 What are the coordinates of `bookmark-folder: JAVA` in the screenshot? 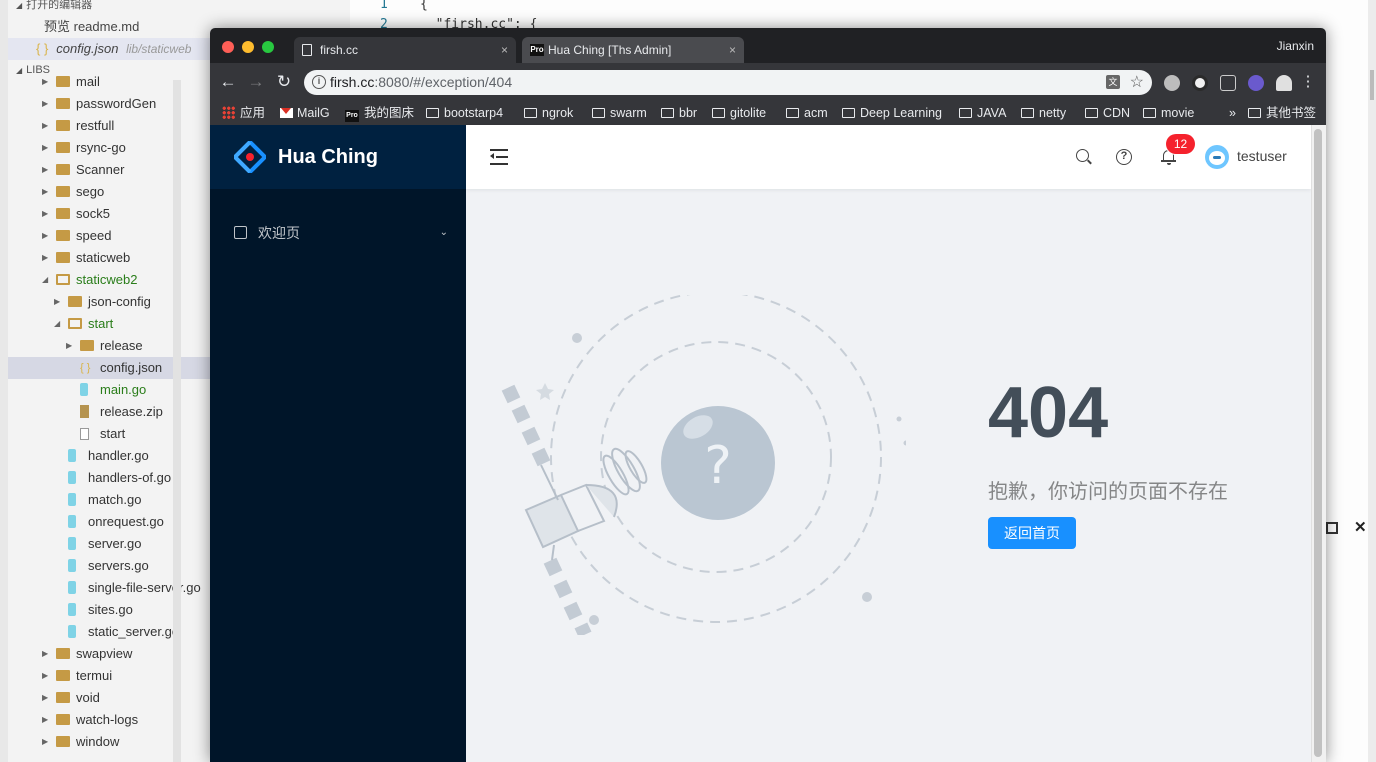 It's located at (982, 113).